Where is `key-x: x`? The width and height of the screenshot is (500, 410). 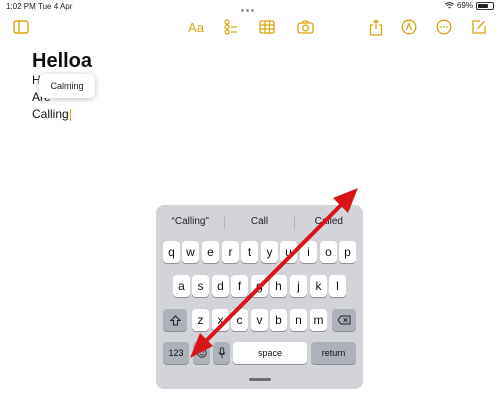 key-x: x is located at coordinates (220, 320).